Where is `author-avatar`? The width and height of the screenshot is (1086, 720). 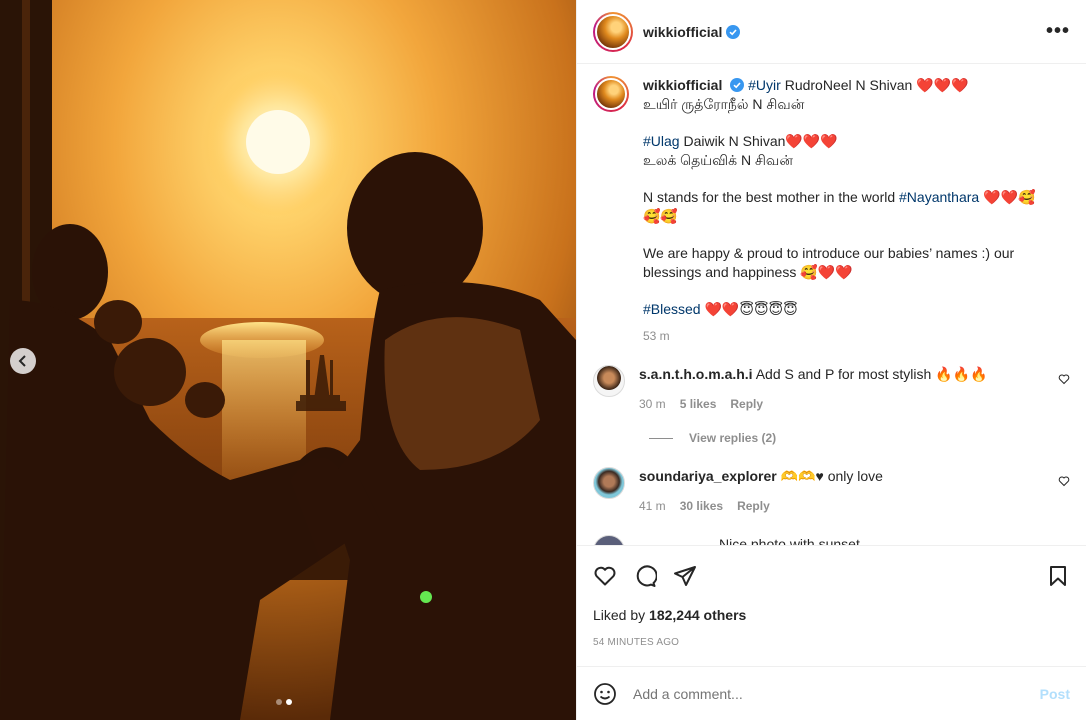
author-avatar is located at coordinates (613, 31).